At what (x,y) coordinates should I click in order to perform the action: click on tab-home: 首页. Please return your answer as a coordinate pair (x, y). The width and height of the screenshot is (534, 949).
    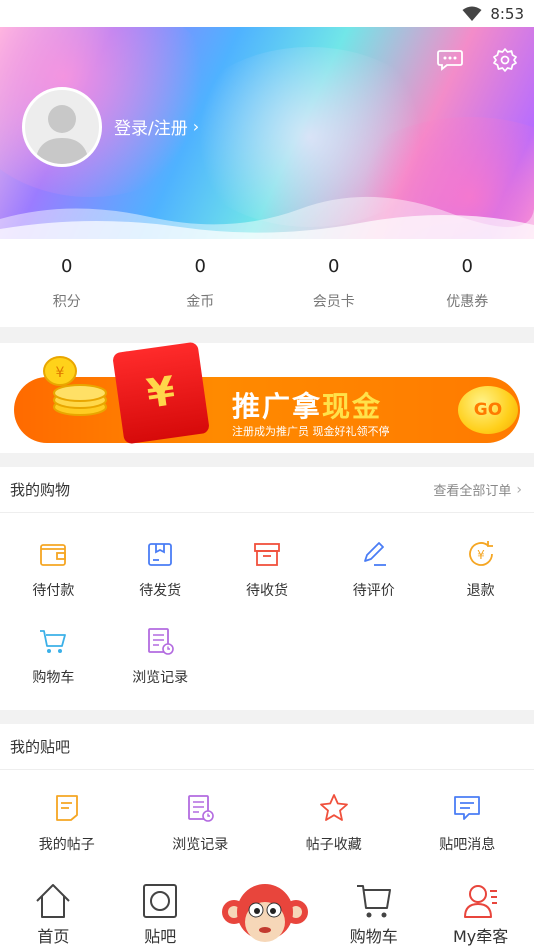
    Looking at the image, I should click on (53, 914).